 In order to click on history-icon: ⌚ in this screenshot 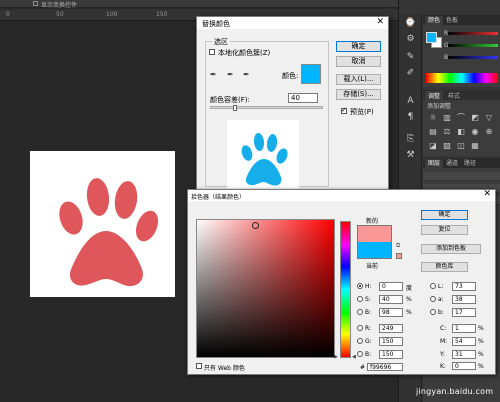, I will do `click(410, 23)`.